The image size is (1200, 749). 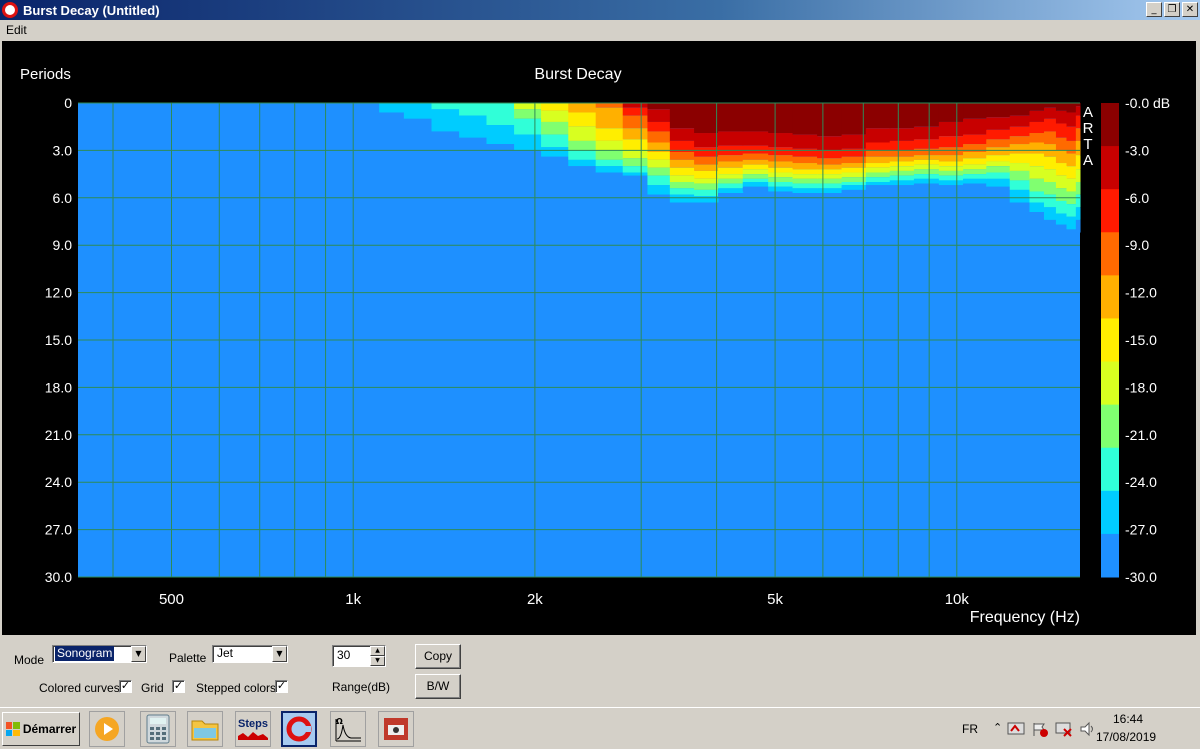 I want to click on file-explorer-icon, so click(x=205, y=729).